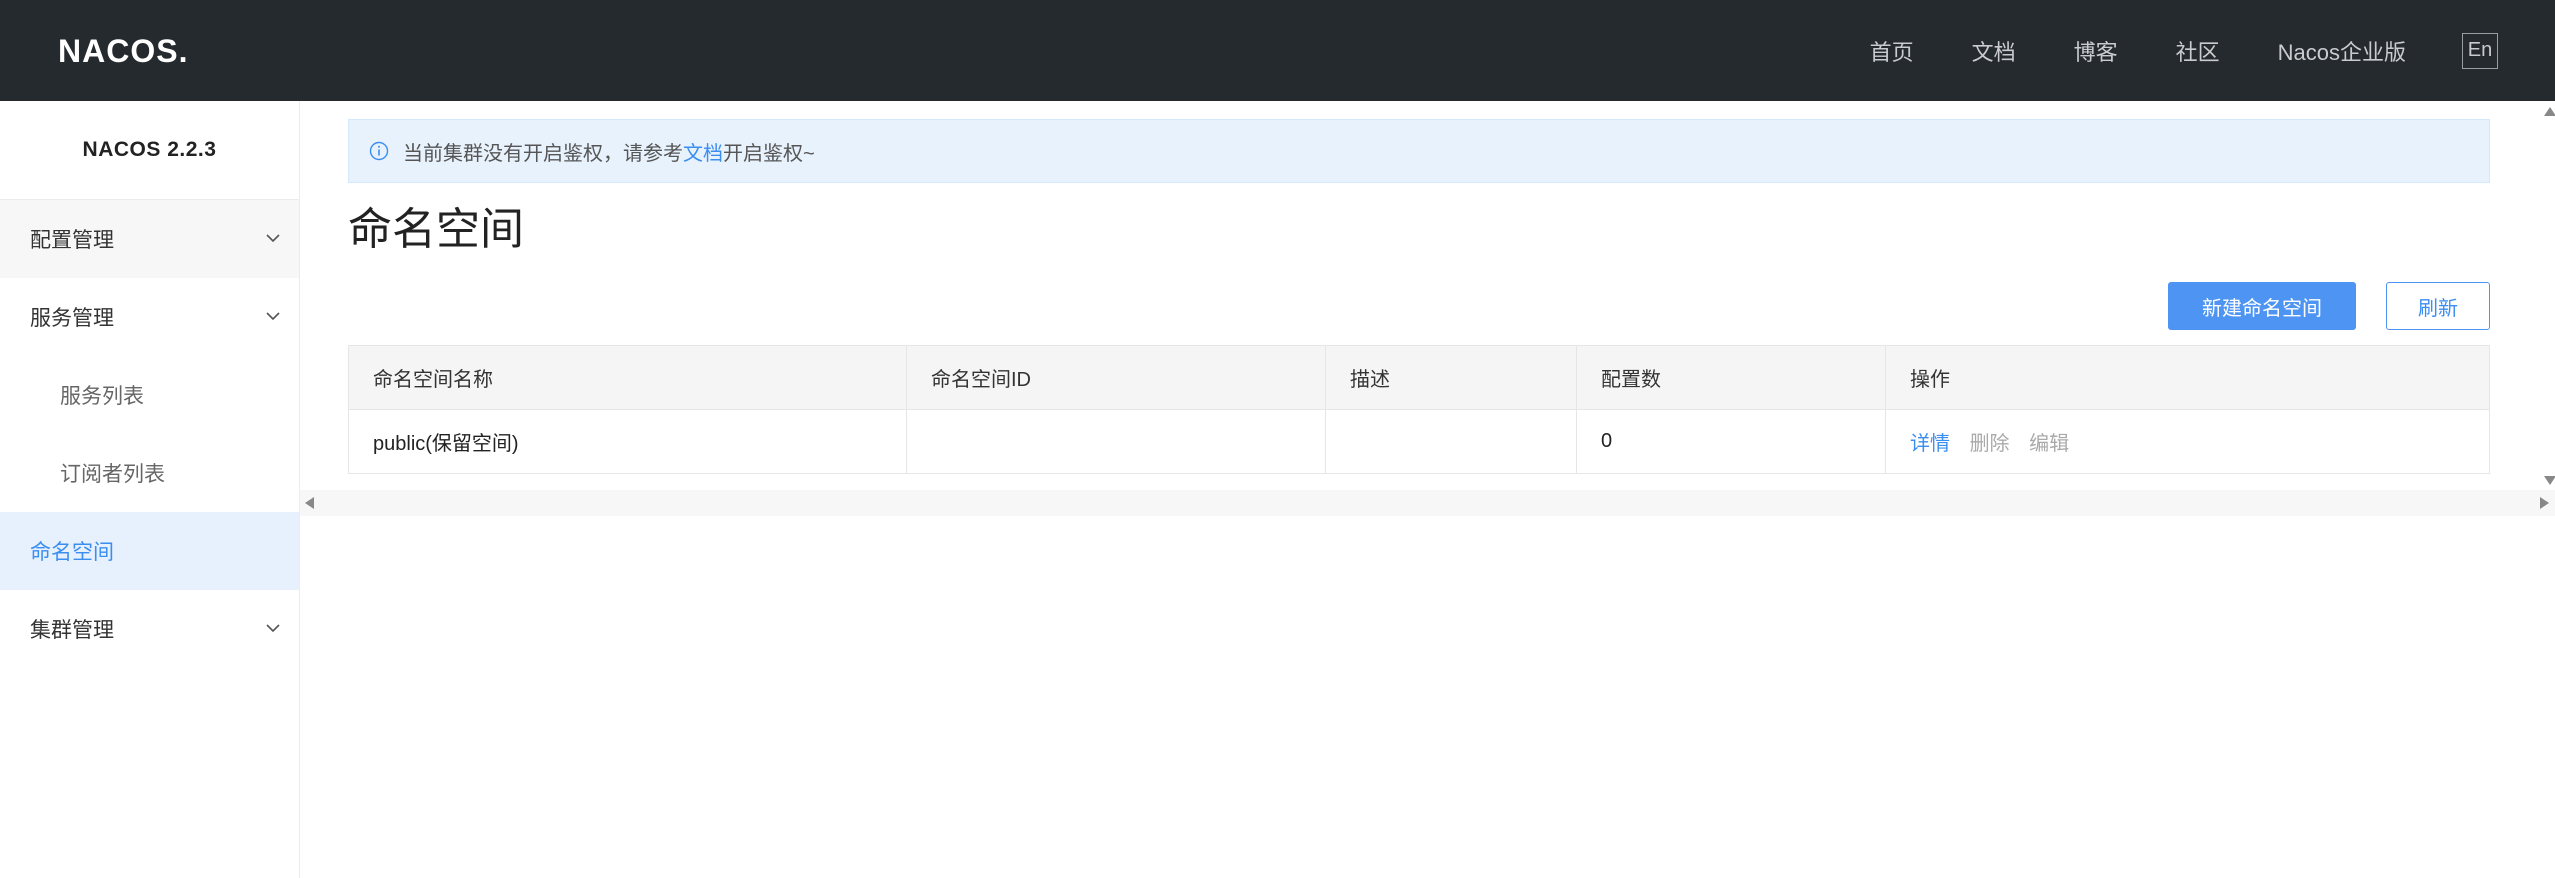 This screenshot has width=2555, height=878. I want to click on sidebar-item-namespace: 命名空间, so click(149, 551).